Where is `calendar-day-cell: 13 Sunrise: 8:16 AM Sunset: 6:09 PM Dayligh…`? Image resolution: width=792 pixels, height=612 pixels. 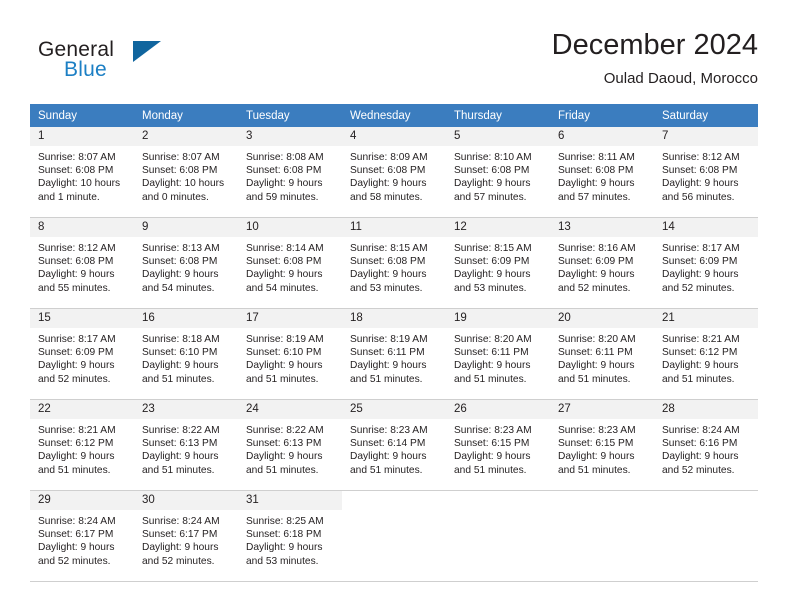 calendar-day-cell: 13 Sunrise: 8:16 AM Sunset: 6:09 PM Dayligh… is located at coordinates (602, 263).